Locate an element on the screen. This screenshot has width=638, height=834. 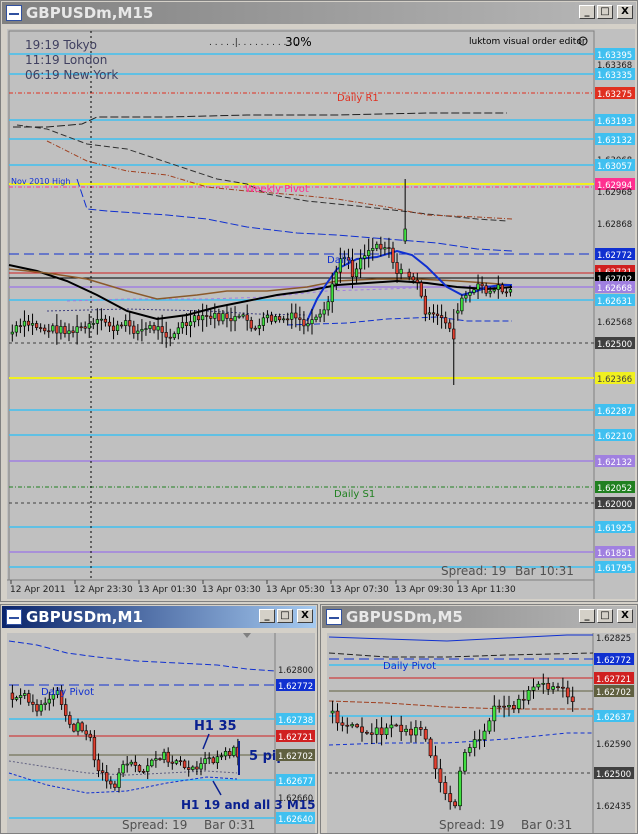
spread-readout: Spread: 19 is located at coordinates (471, 825).